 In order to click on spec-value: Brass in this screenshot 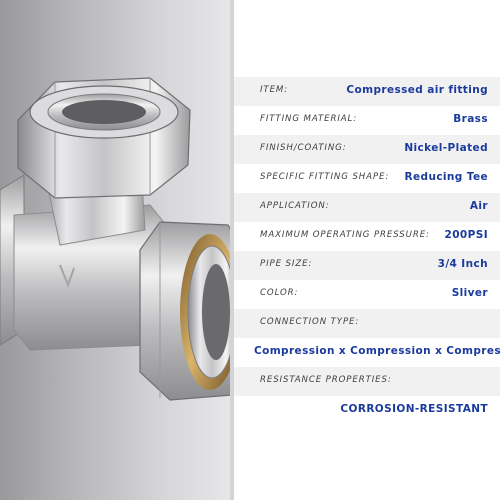, I will do `click(470, 119)`.